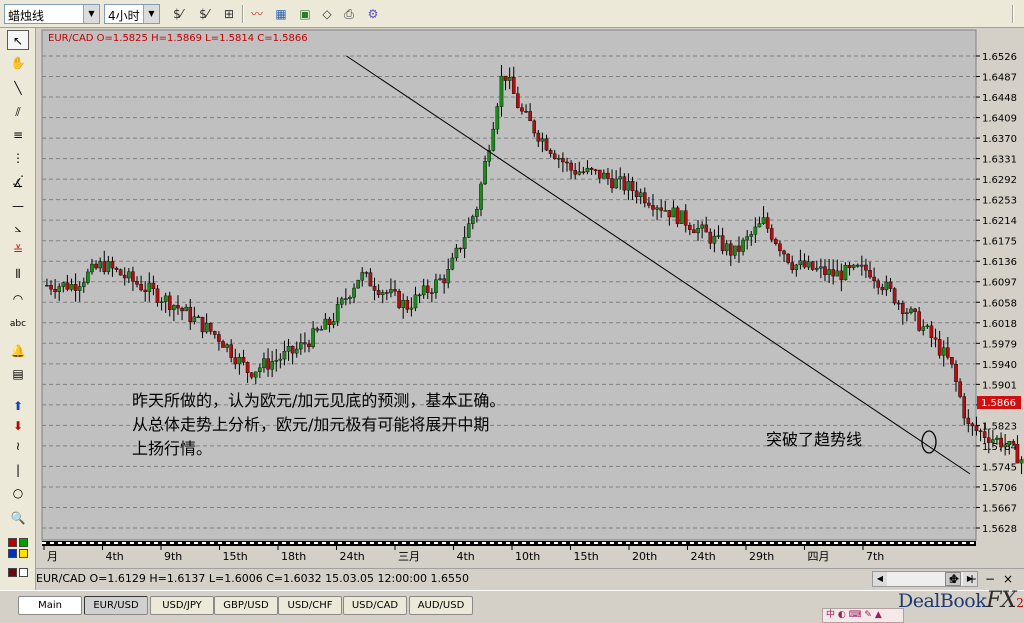 The width and height of the screenshot is (1024, 623). I want to click on arc-tool-icon: ◠, so click(18, 299).